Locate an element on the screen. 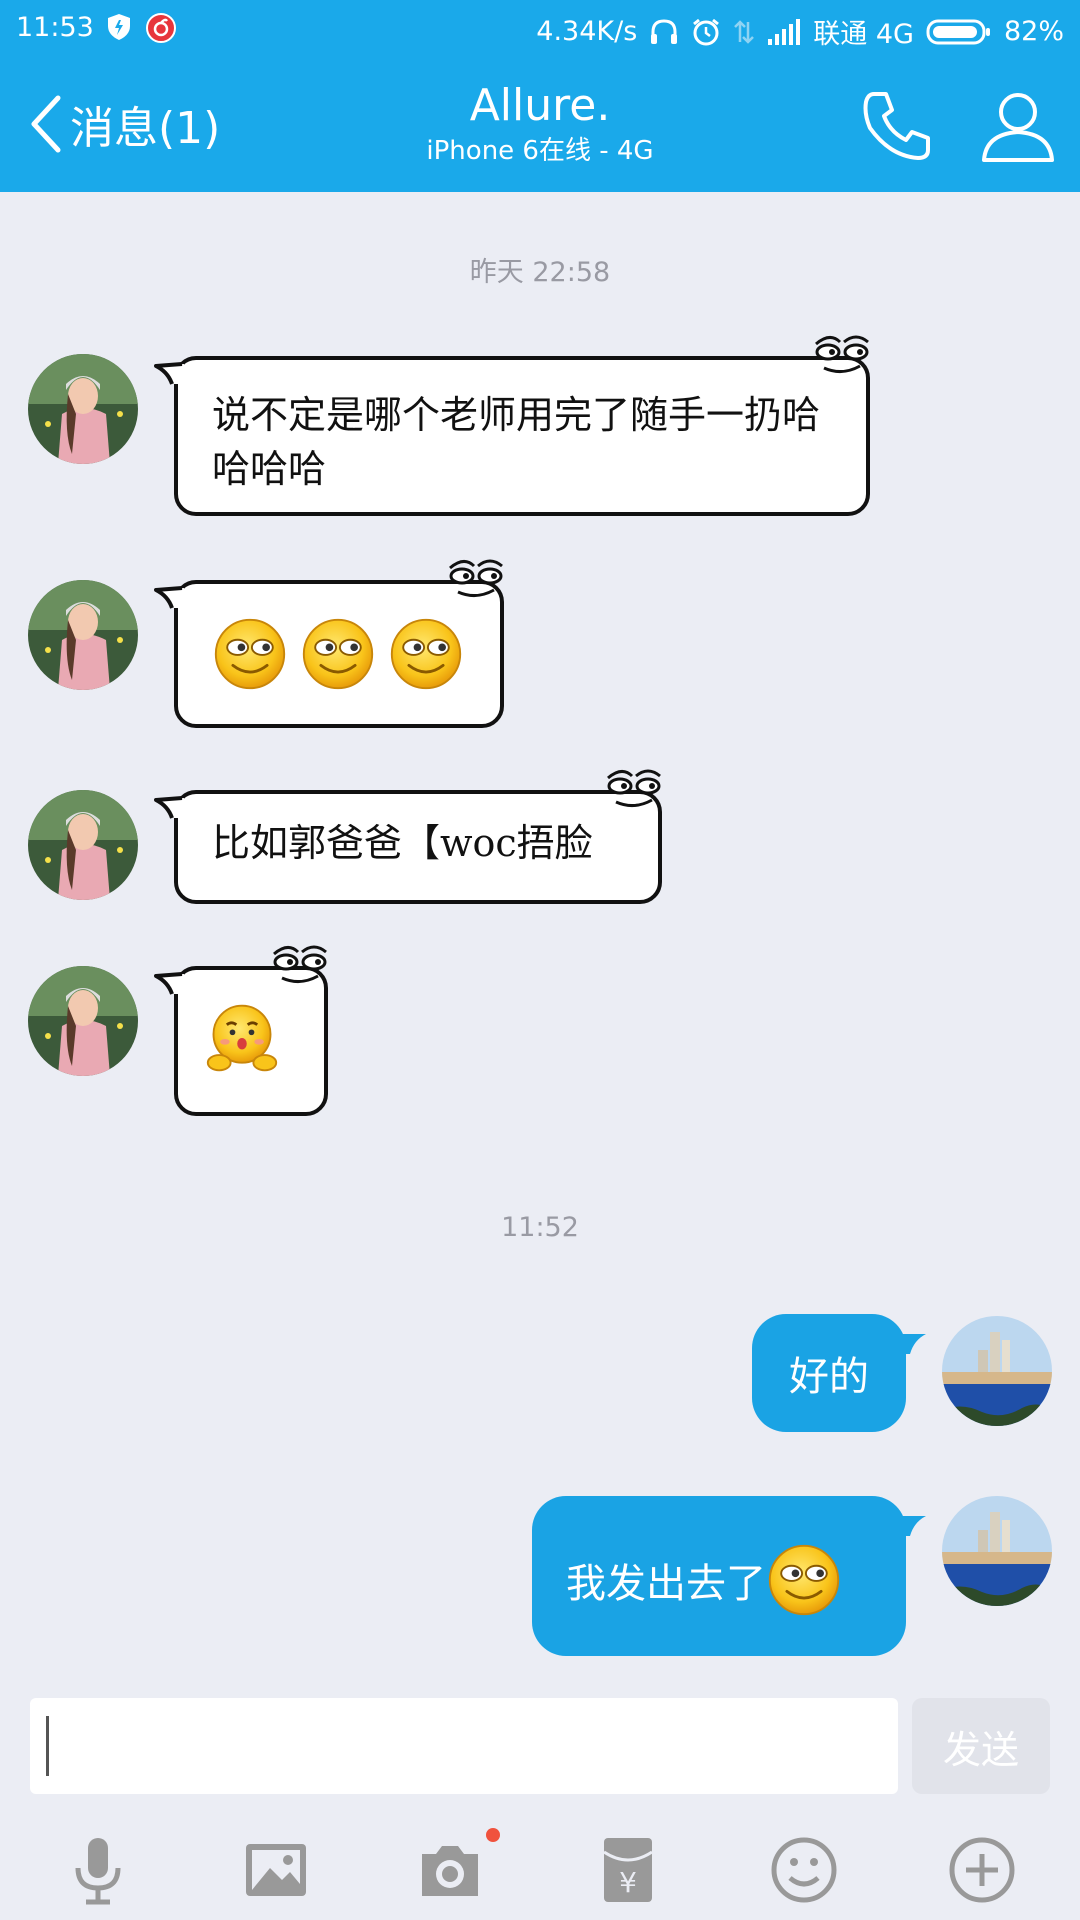 This screenshot has width=1080, height=1920. status-bar: 11:53 4.34K/s 联通 4G 82% is located at coordinates (540, 28).